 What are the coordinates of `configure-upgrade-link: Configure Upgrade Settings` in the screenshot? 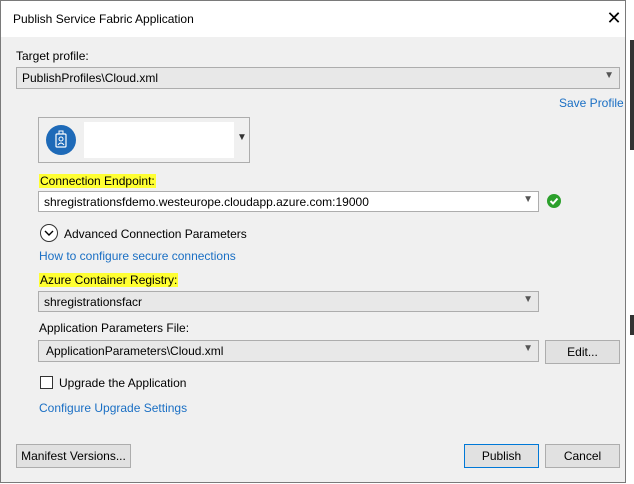 It's located at (113, 408).